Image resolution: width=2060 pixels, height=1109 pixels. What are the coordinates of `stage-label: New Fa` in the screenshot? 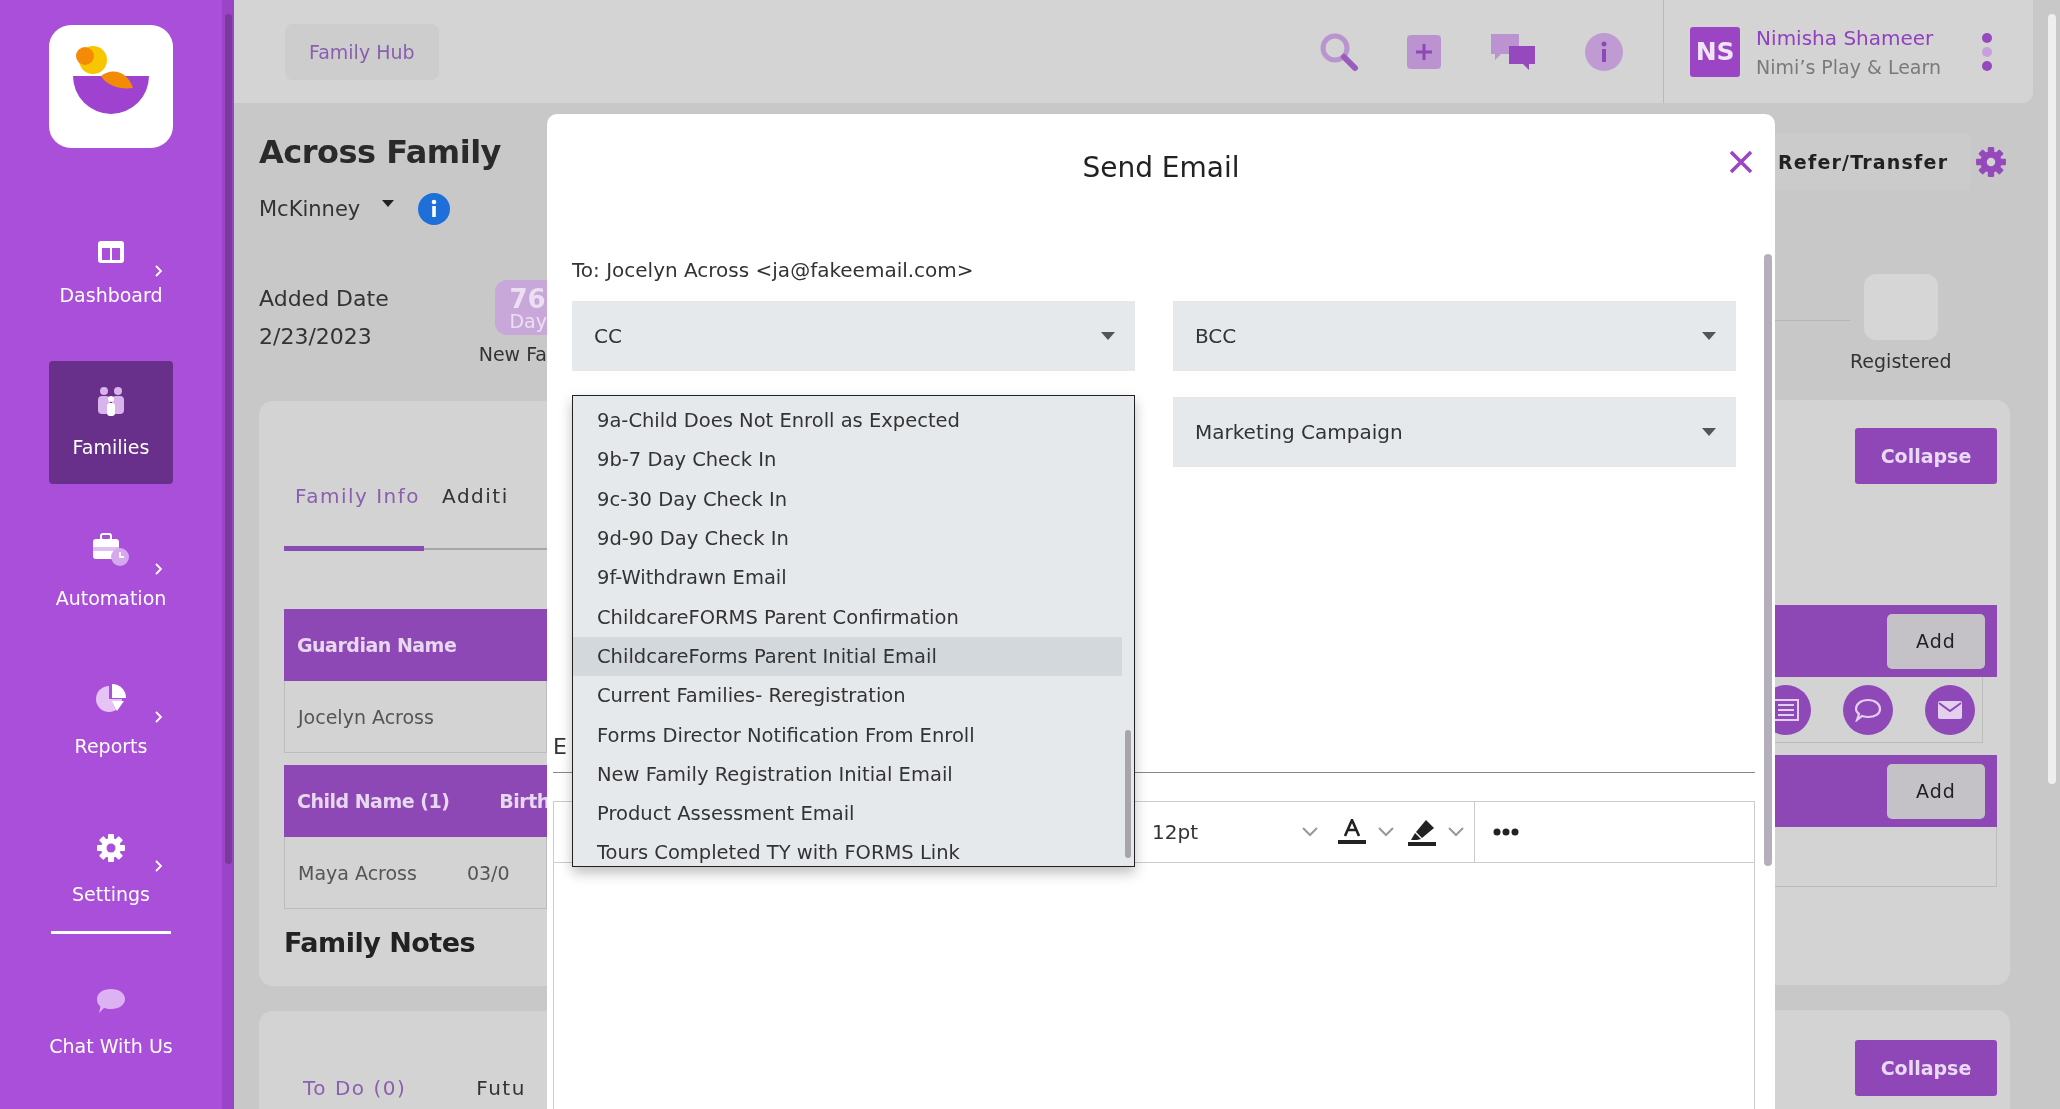 It's located at (512, 354).